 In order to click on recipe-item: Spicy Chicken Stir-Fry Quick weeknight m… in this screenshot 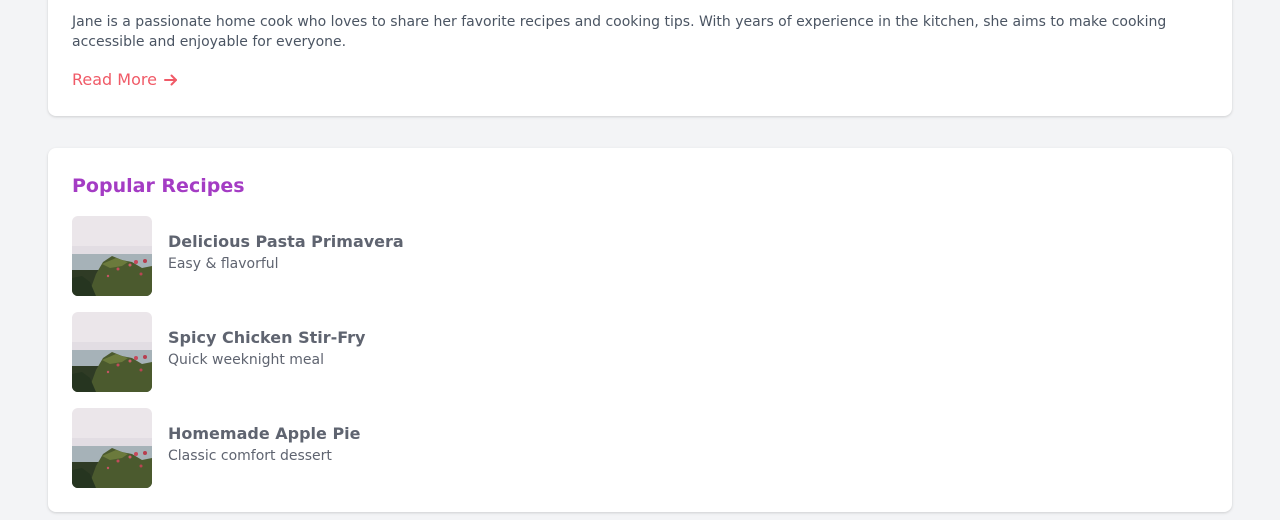, I will do `click(640, 352)`.